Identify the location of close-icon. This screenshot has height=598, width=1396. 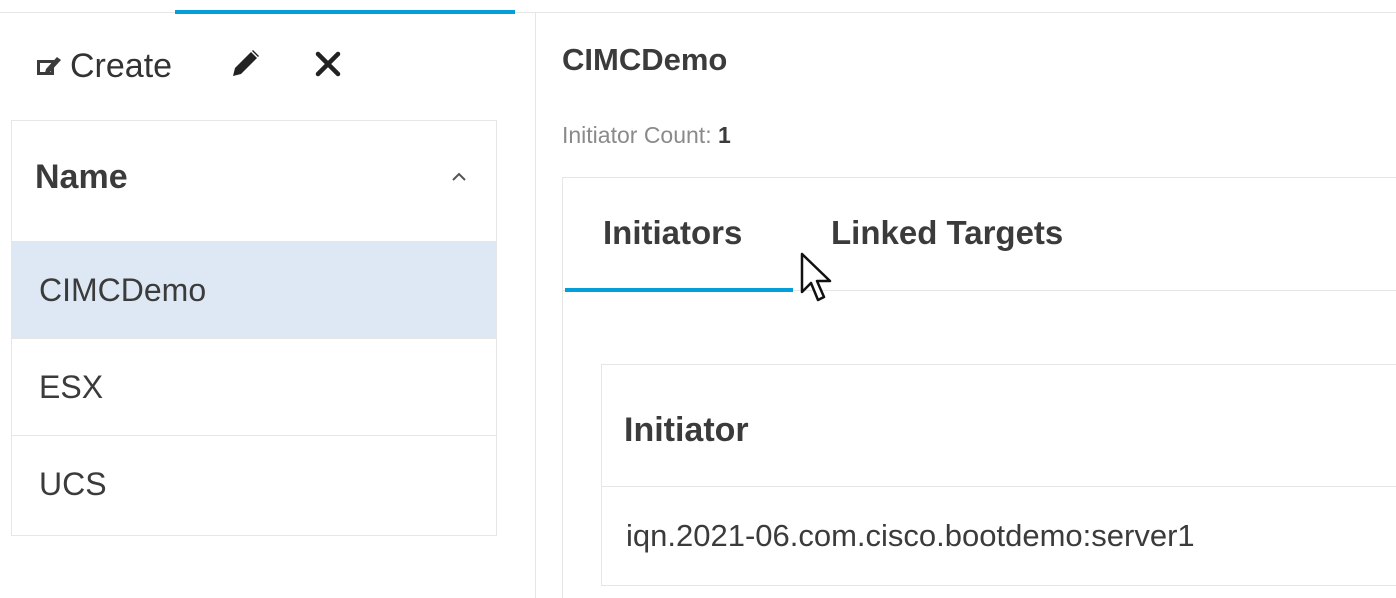
(328, 66).